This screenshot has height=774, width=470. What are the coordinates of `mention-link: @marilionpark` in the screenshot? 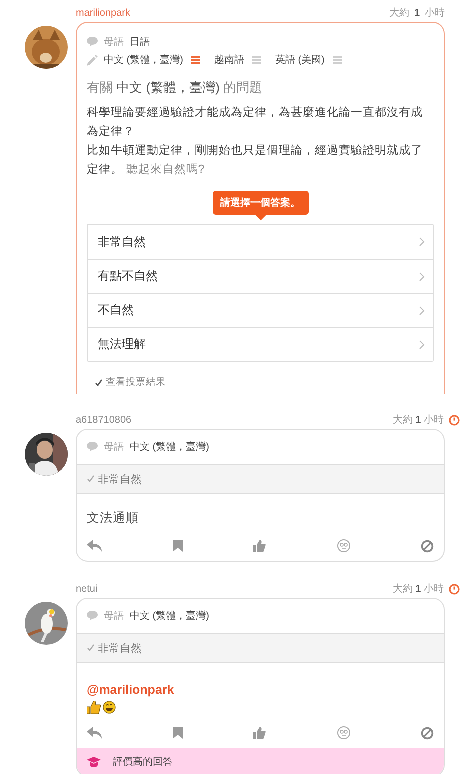 It's located at (260, 690).